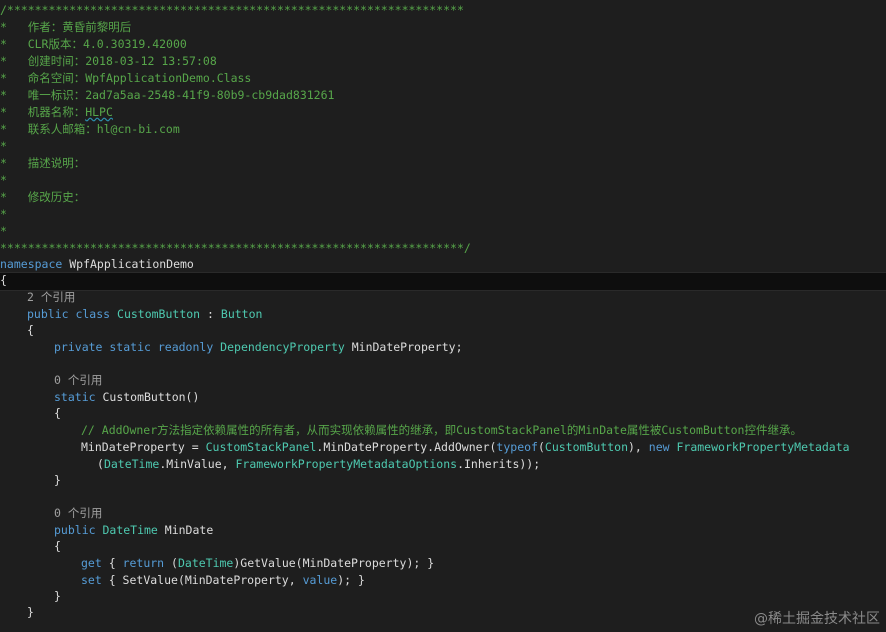 The height and width of the screenshot is (632, 886). What do you see at coordinates (108, 61) in the screenshot?
I see `comment-created-time: * 创建时间：2018-03-12 13:57:08` at bounding box center [108, 61].